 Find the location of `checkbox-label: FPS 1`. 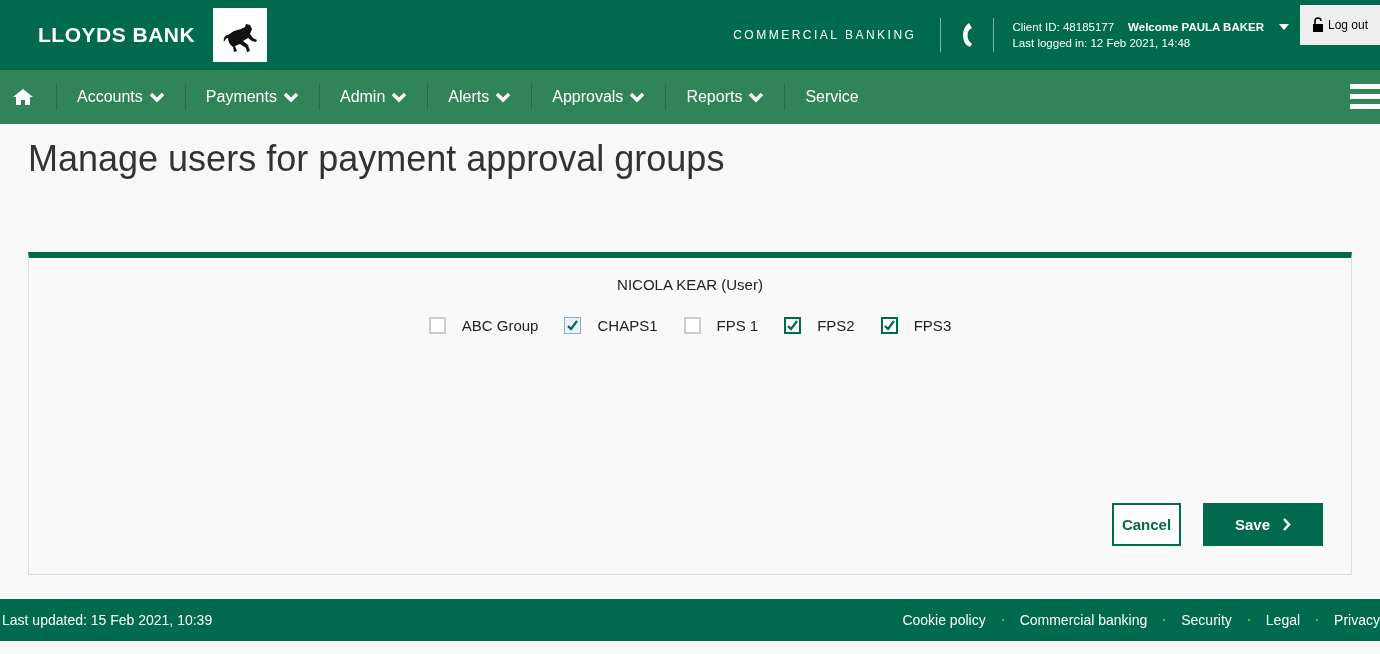

checkbox-label: FPS 1 is located at coordinates (737, 325).